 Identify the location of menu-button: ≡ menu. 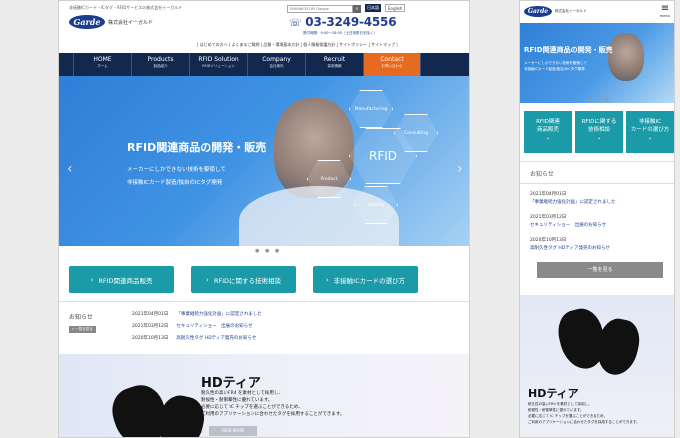
(665, 11).